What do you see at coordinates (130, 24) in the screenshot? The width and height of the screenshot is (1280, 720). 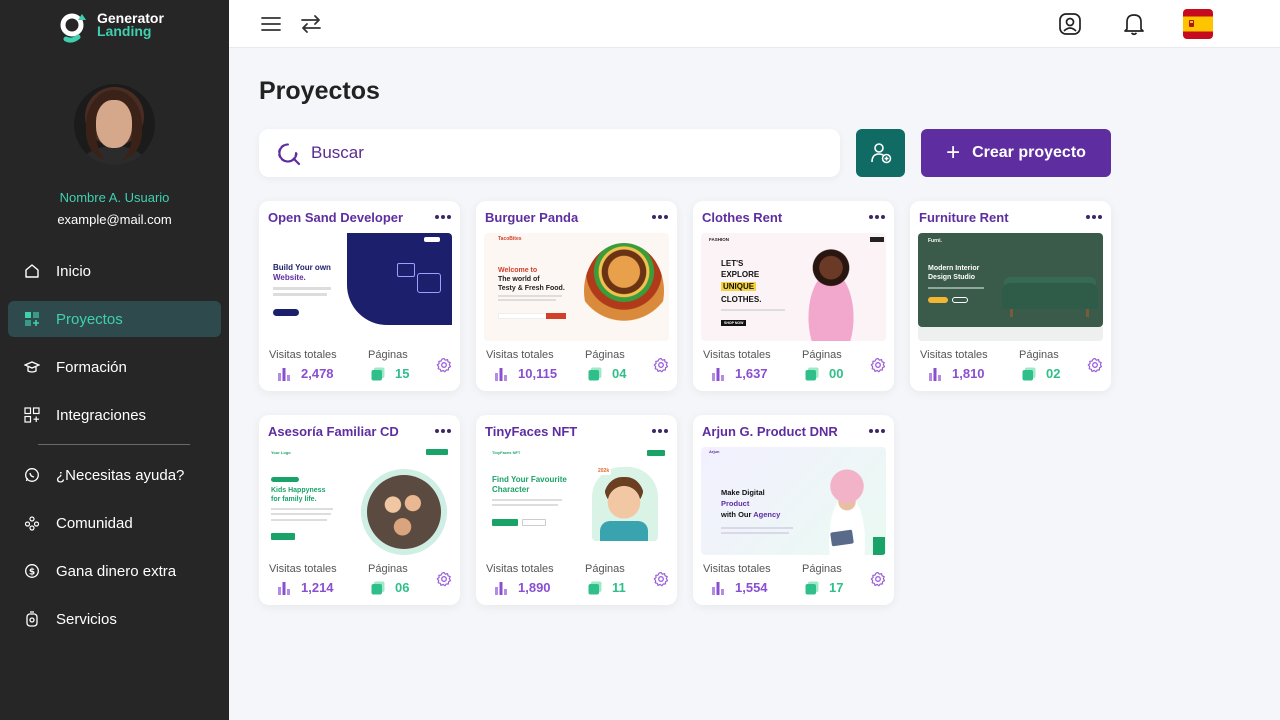 I see `brand-name: Generator Landing` at bounding box center [130, 24].